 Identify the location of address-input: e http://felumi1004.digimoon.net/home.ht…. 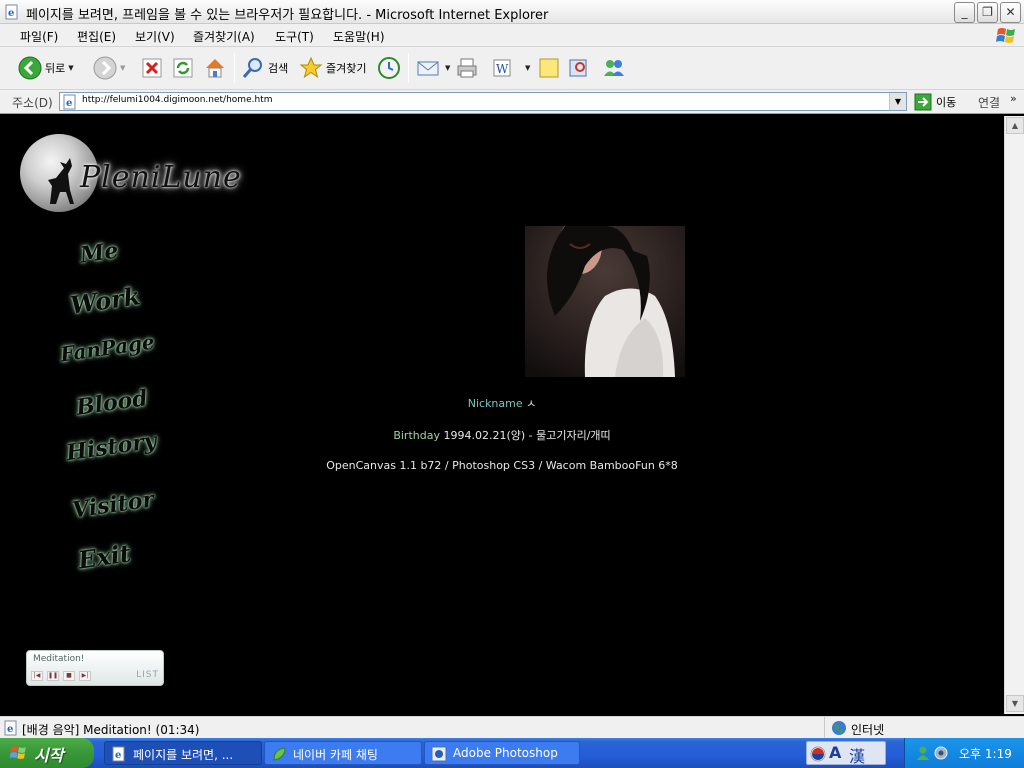
(483, 101).